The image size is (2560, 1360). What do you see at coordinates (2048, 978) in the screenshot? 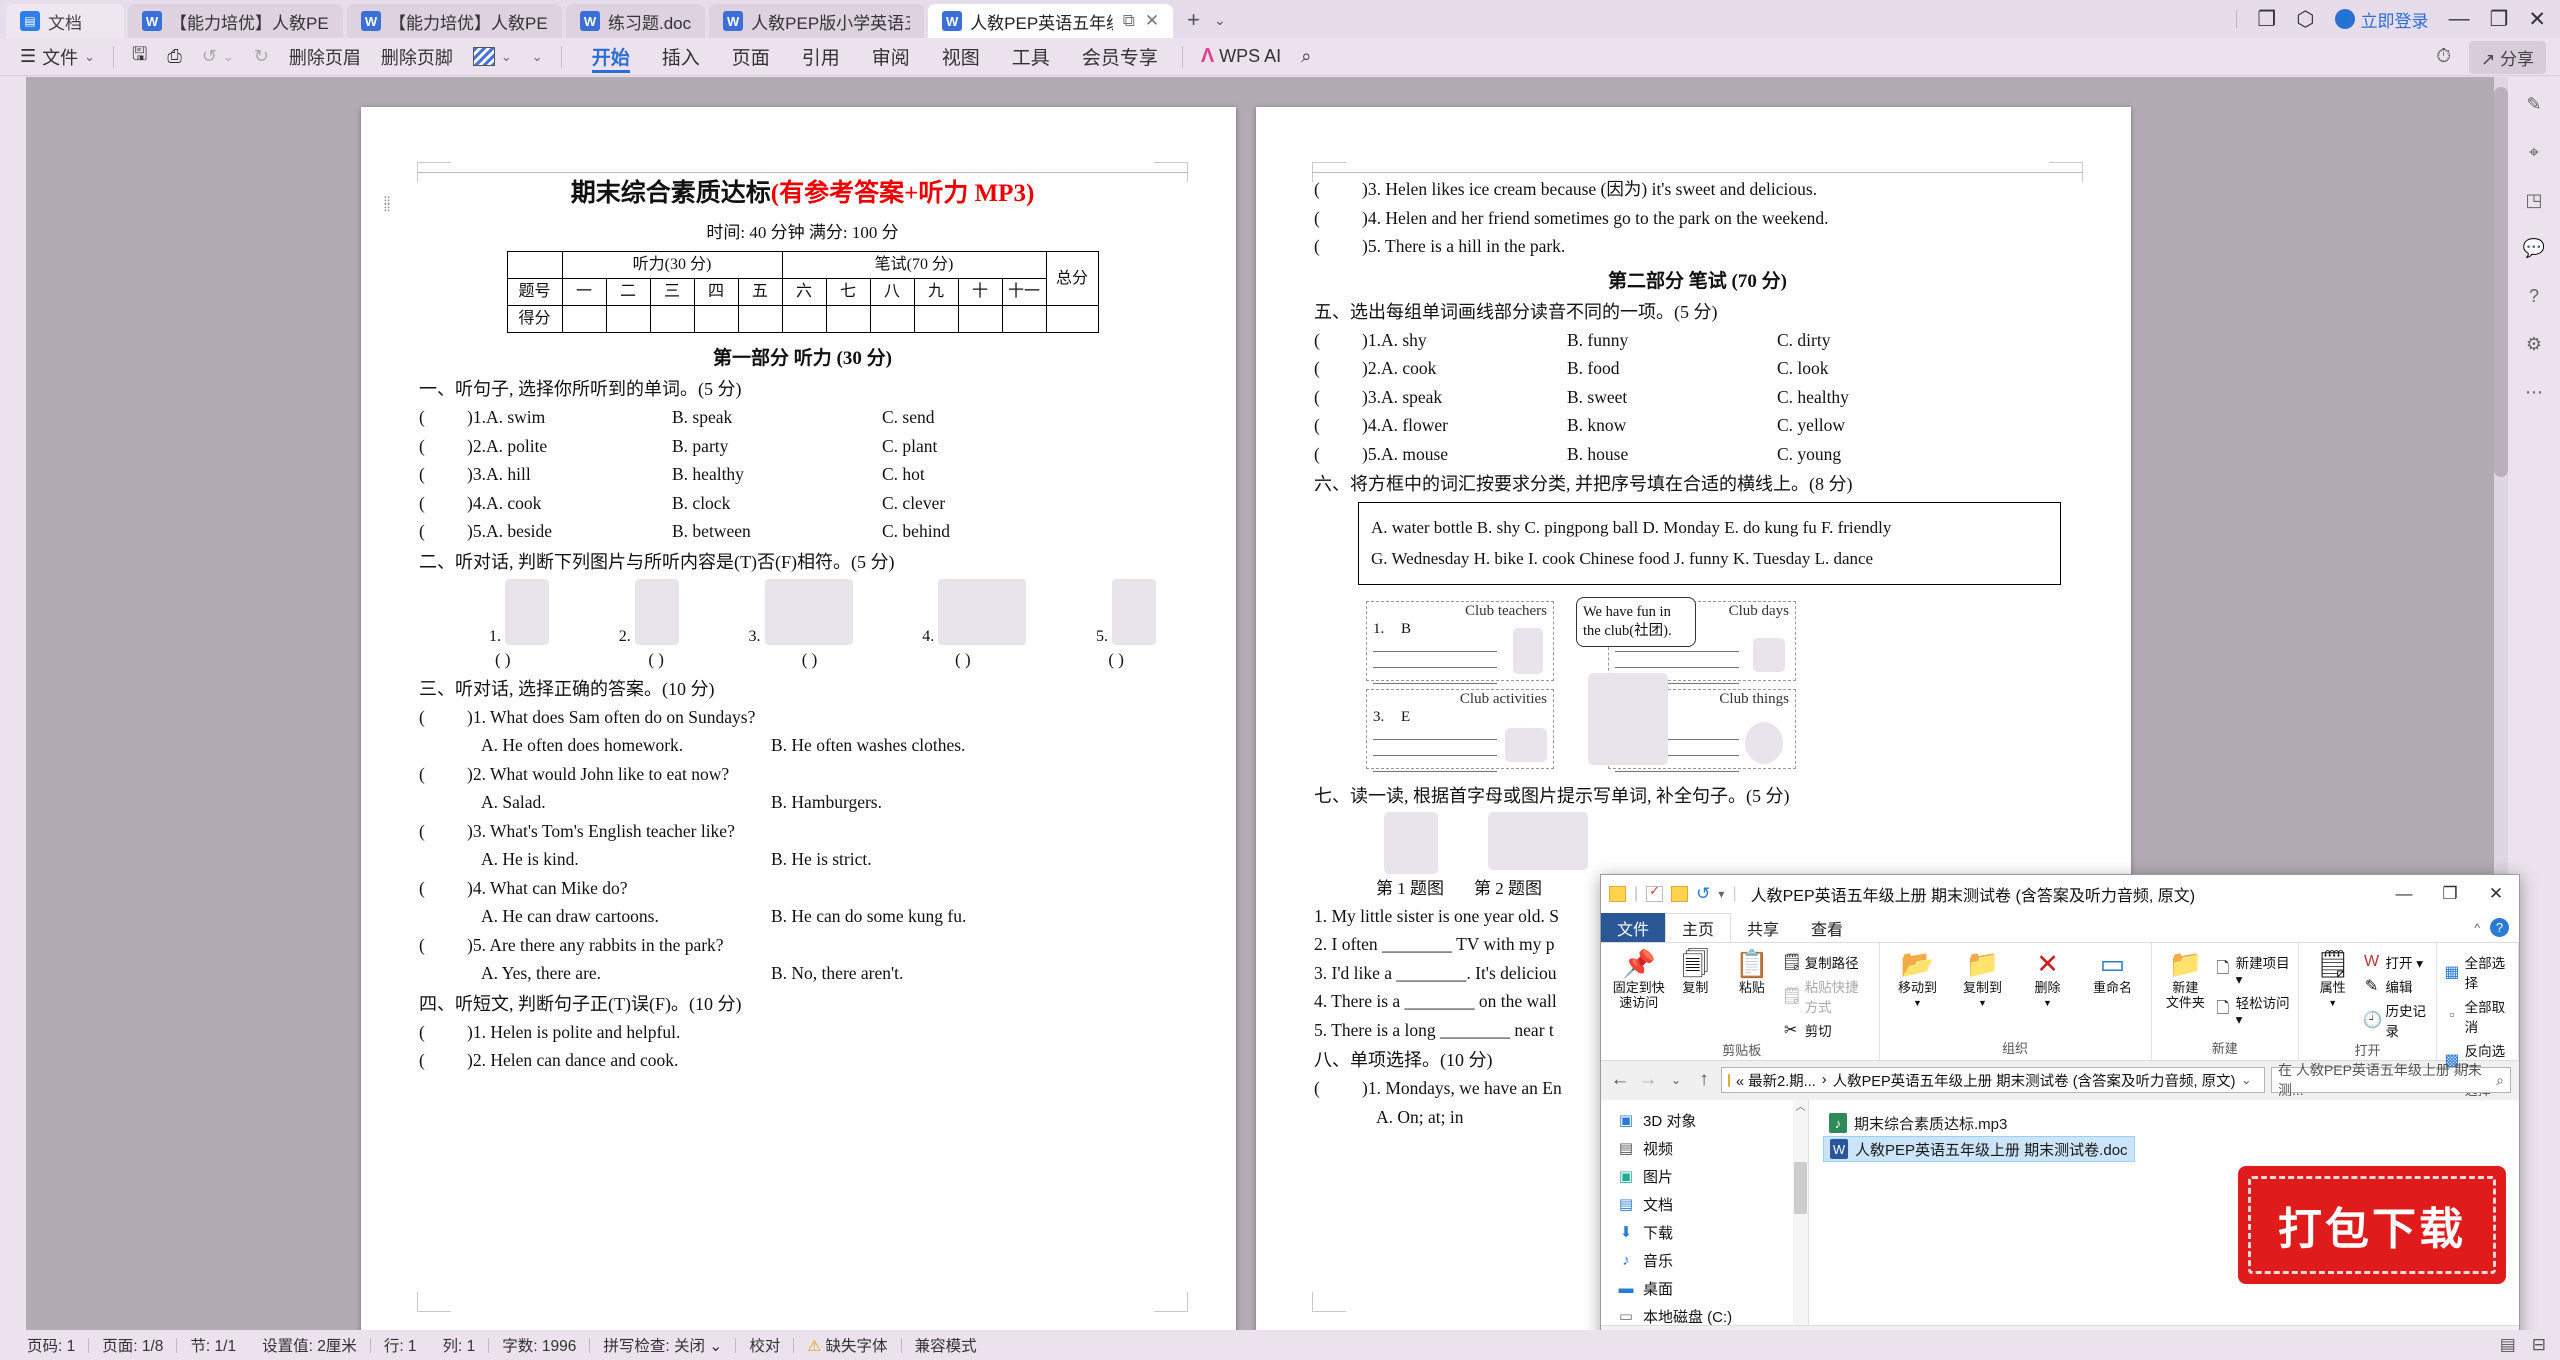
I see `delete-button: ✕ 删除 ▼` at bounding box center [2048, 978].